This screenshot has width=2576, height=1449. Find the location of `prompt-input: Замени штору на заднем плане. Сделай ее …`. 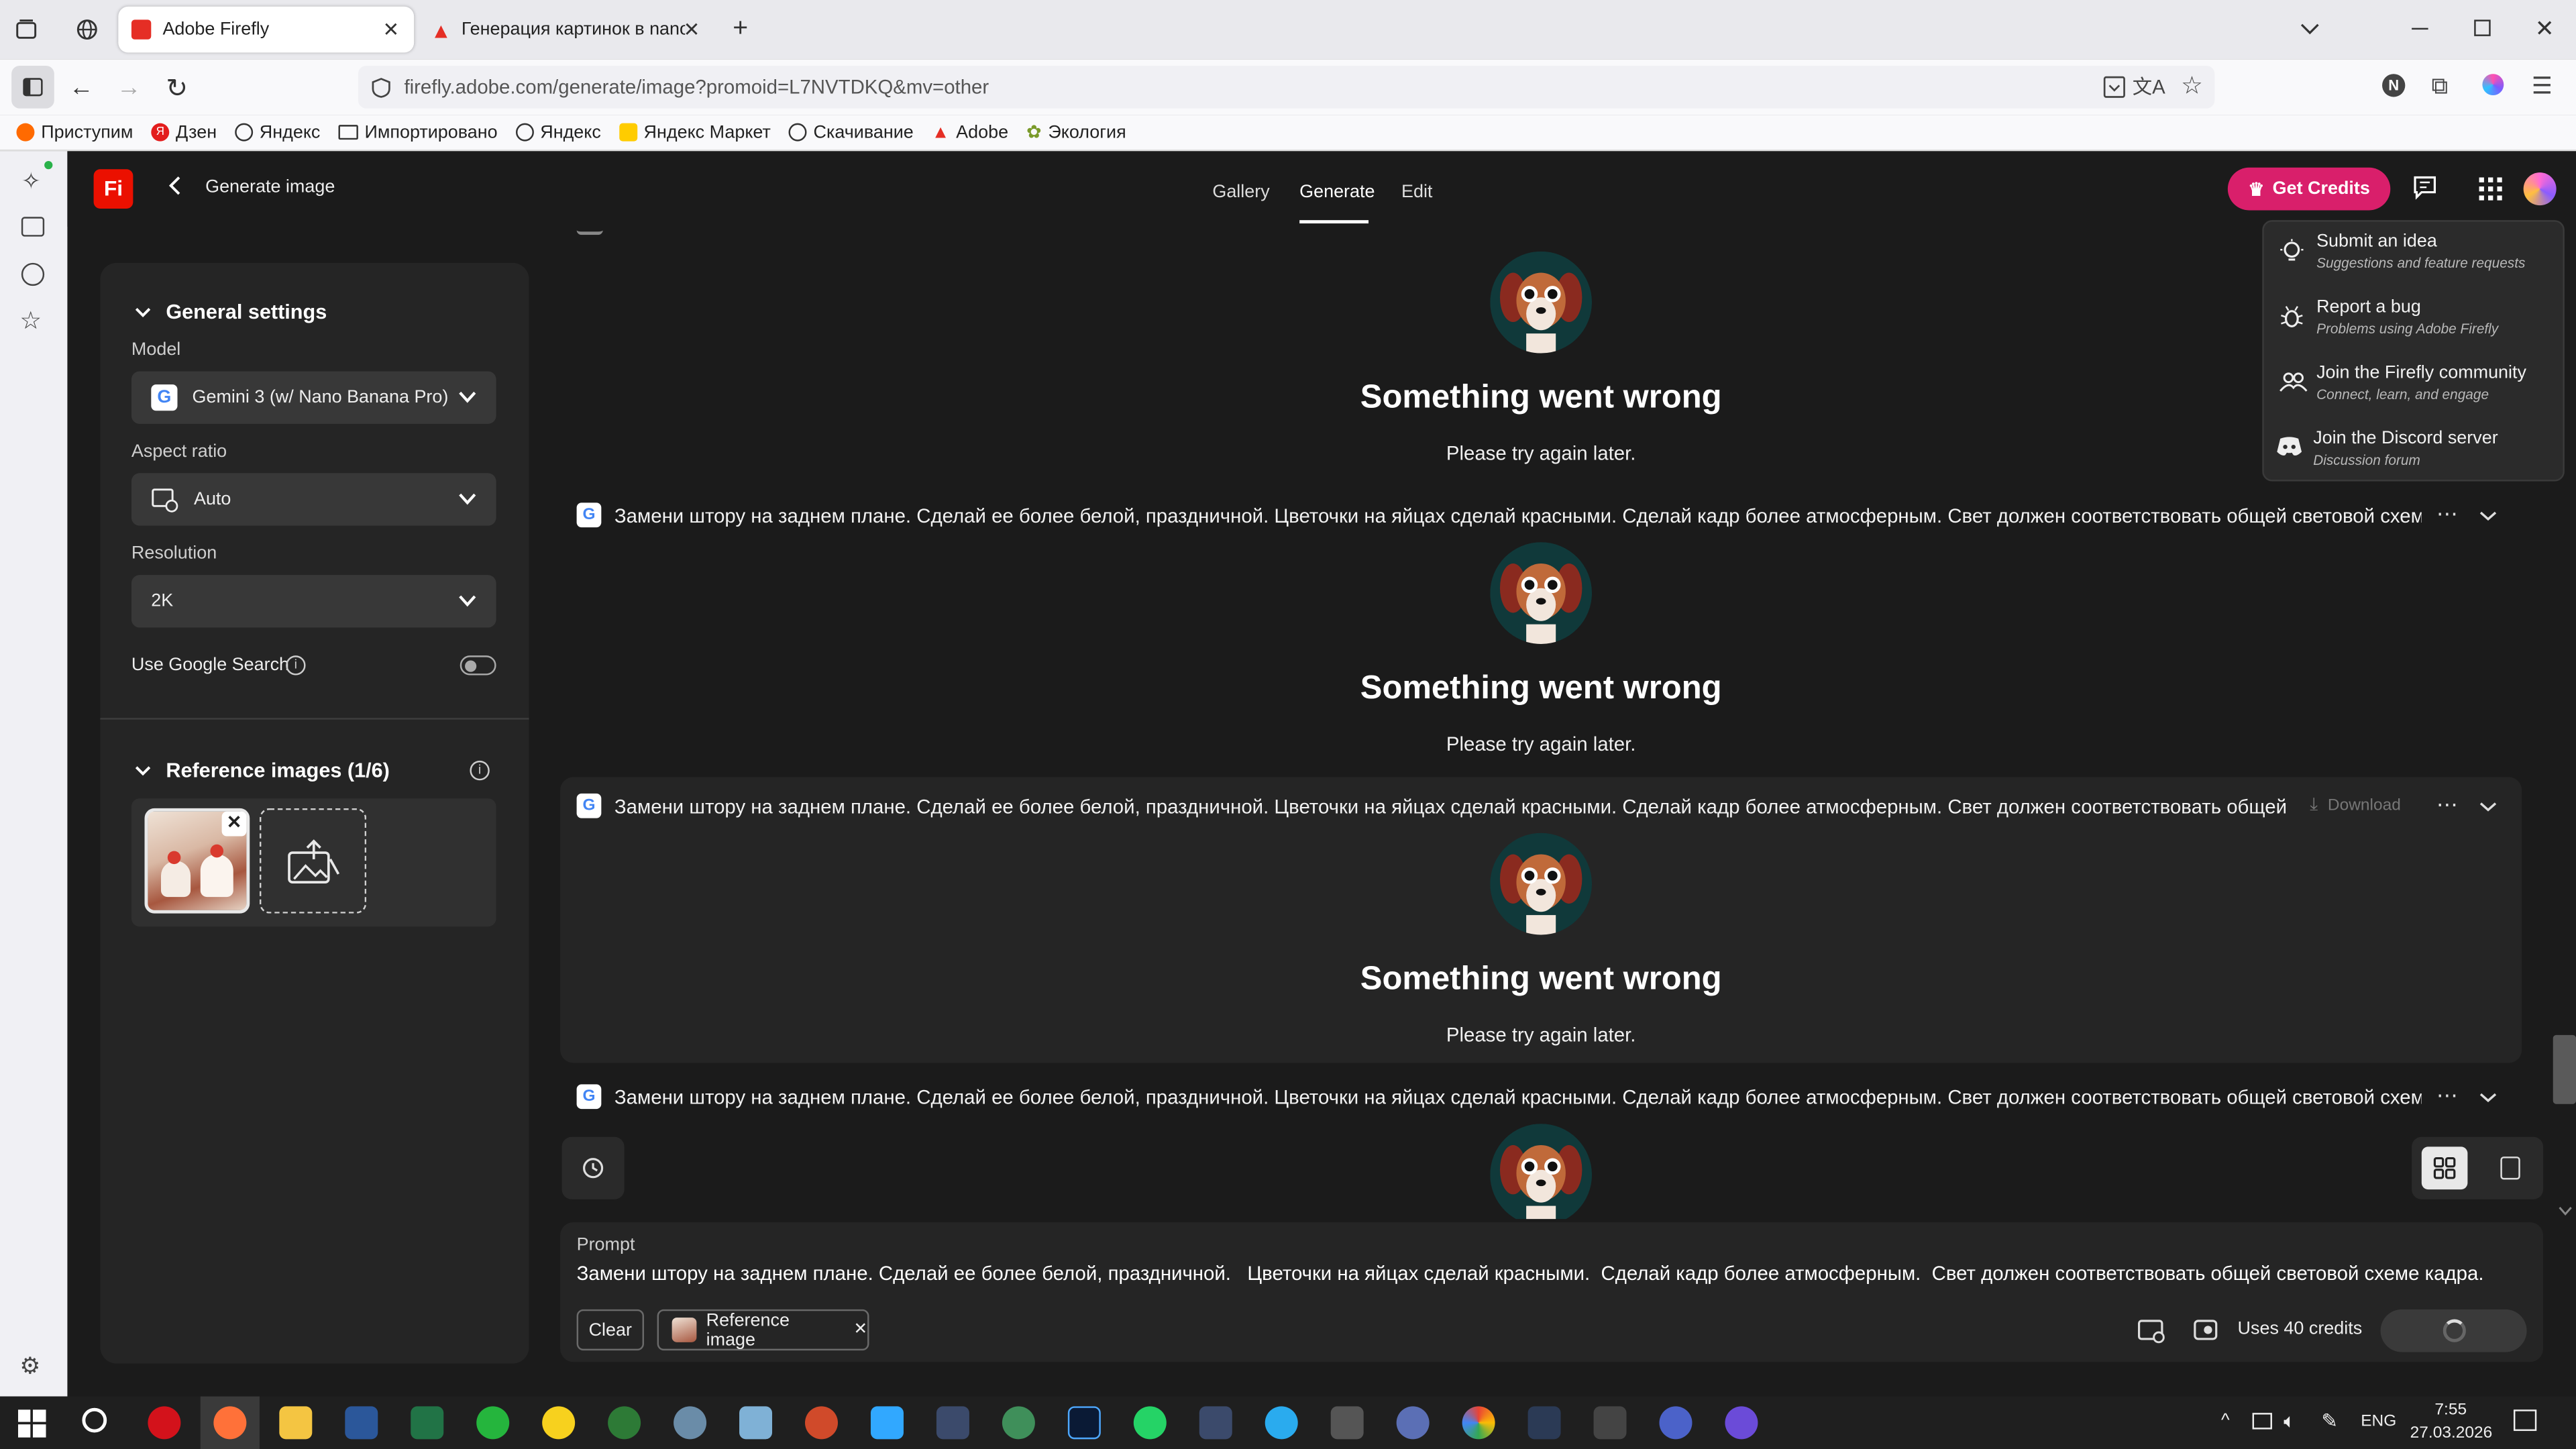

prompt-input: Замени штору на заднем плане. Сделай ее … is located at coordinates (1530, 1273).